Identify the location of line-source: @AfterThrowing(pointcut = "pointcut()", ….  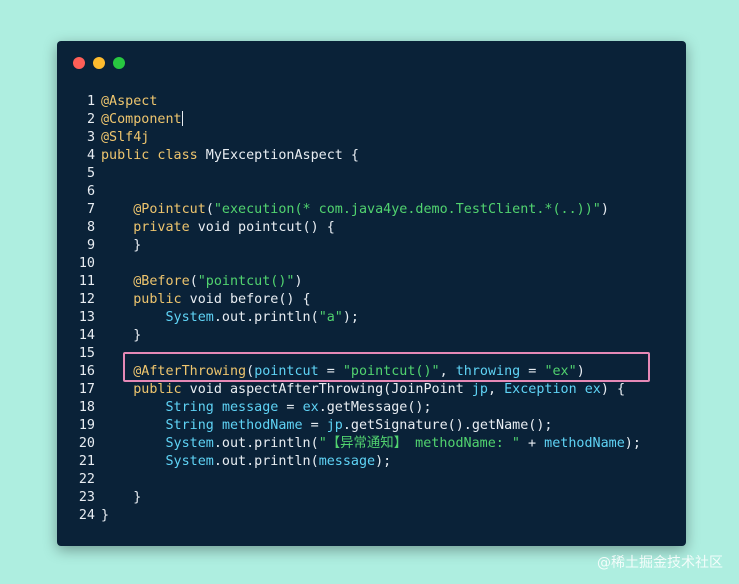
(340, 372).